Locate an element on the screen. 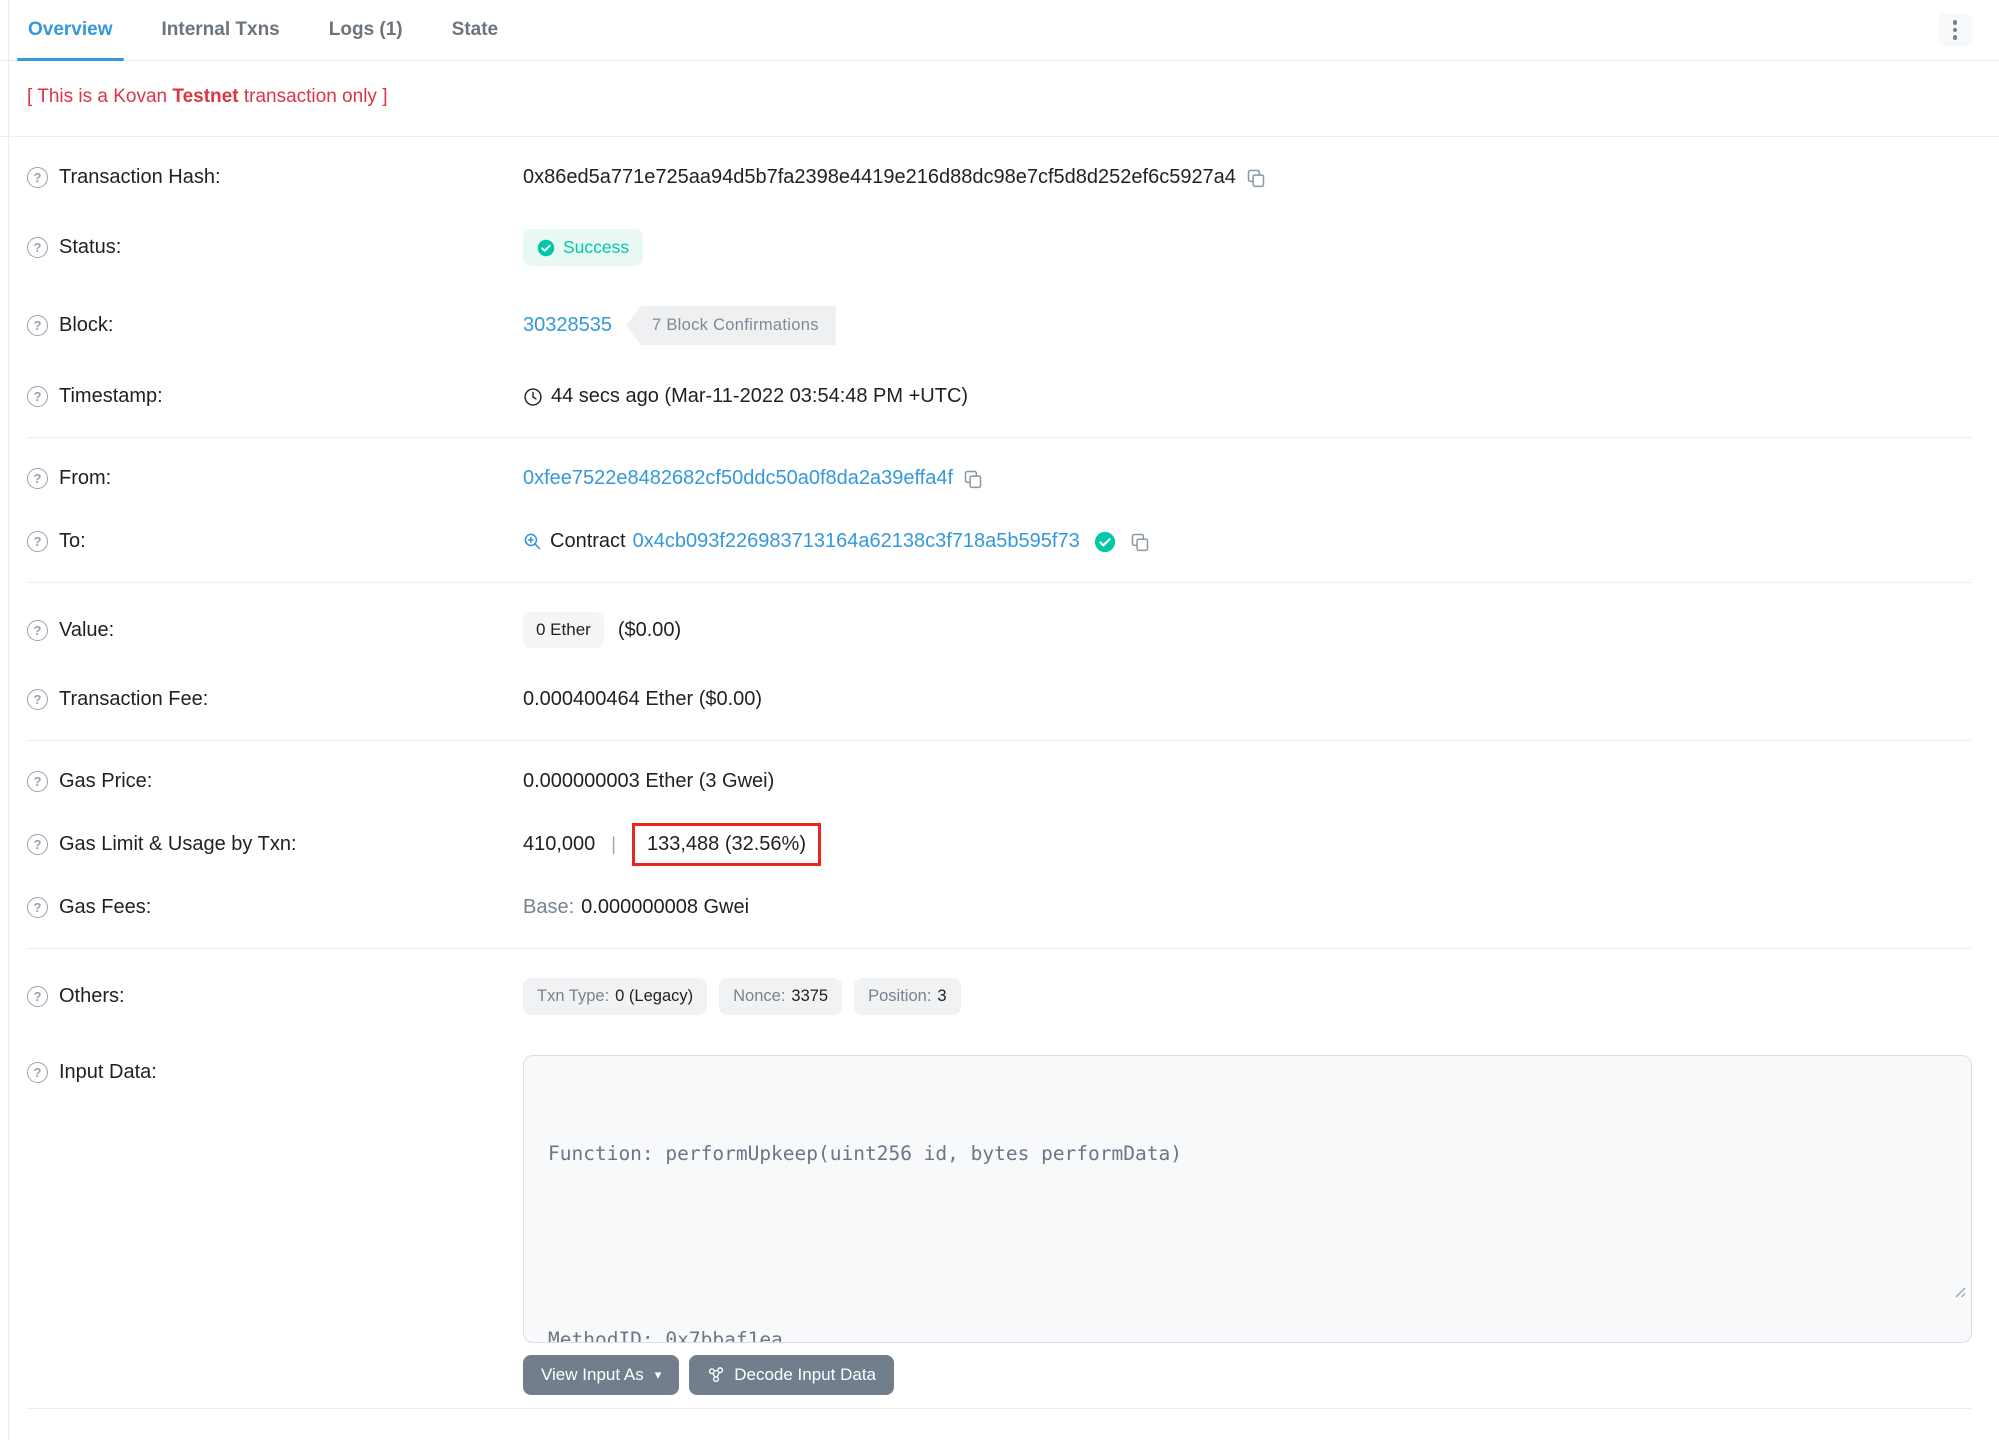 The width and height of the screenshot is (1999, 1440). row-block: ? Block: 30328535 7 Block Confirmations is located at coordinates (999, 325).